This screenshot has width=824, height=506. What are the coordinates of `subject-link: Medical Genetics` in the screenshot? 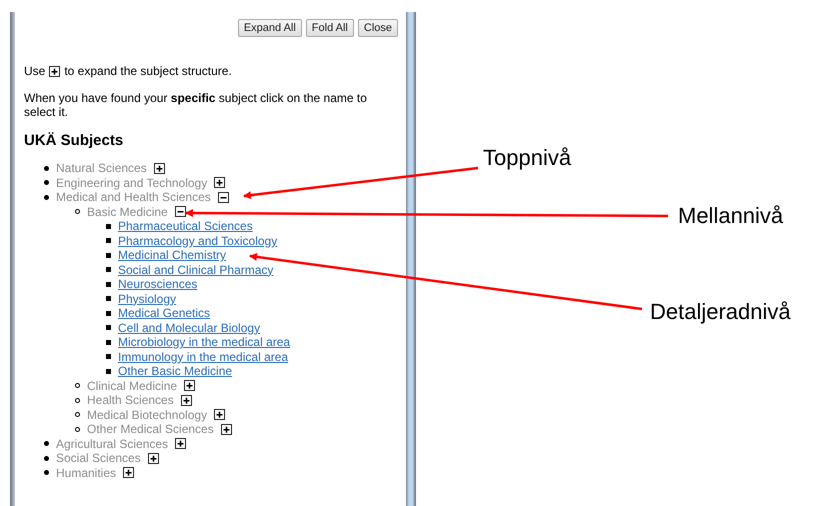 It's located at (164, 313).